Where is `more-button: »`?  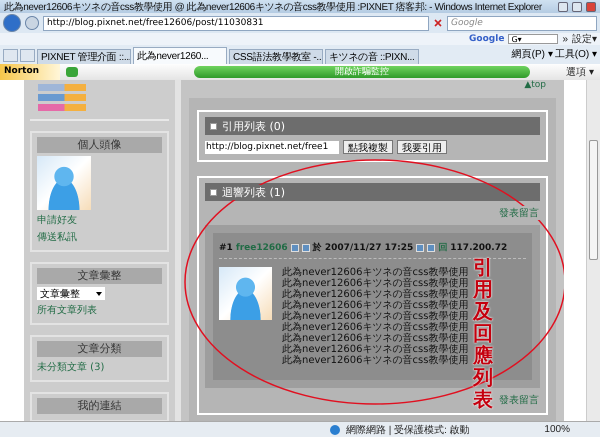 more-button: » is located at coordinates (565, 39).